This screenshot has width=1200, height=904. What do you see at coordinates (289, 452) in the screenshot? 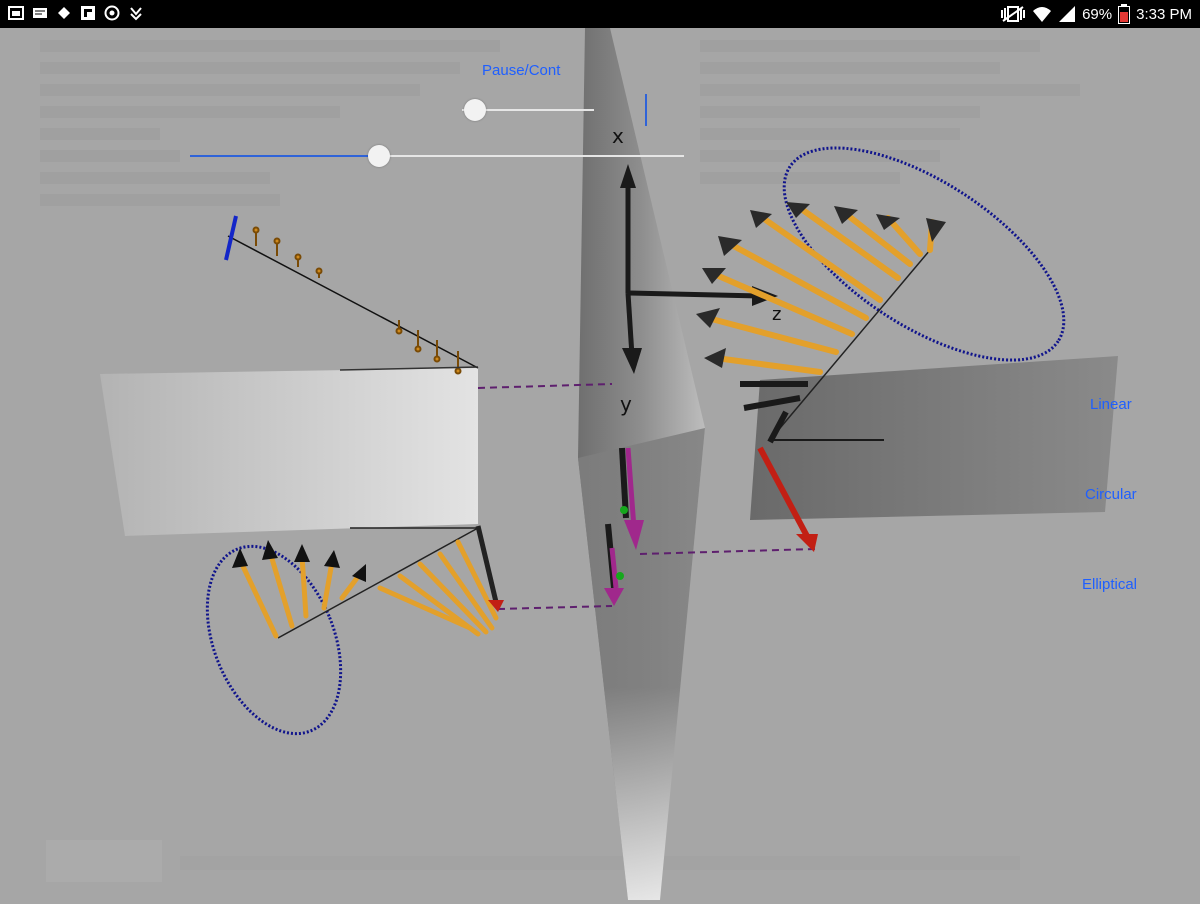
I see `left-plane` at bounding box center [289, 452].